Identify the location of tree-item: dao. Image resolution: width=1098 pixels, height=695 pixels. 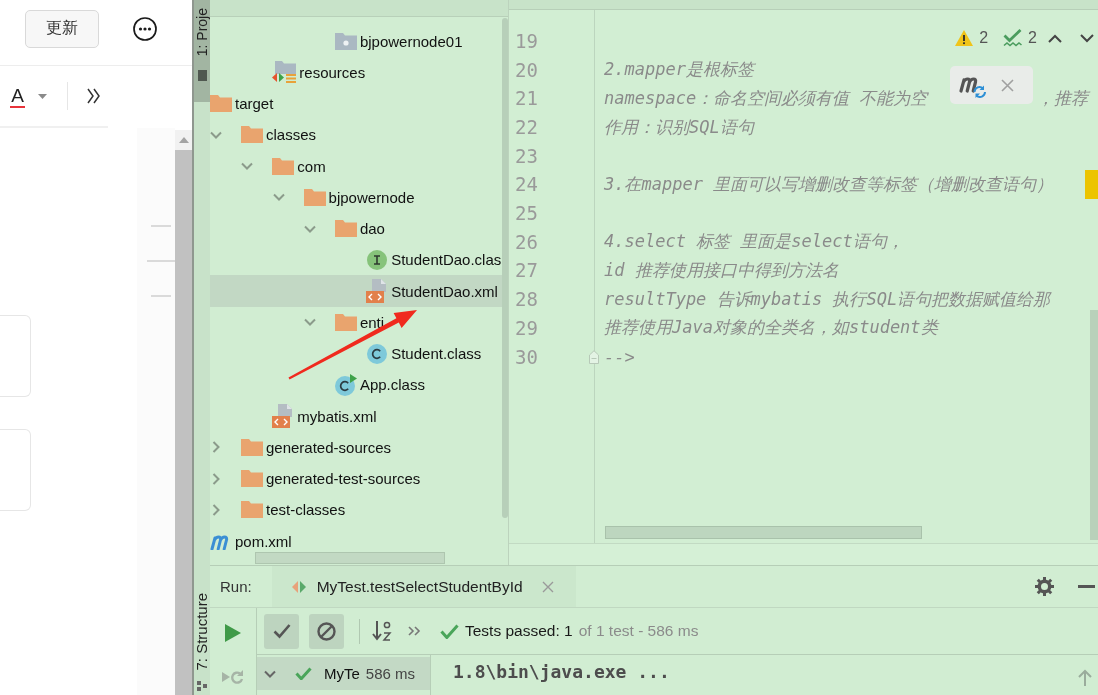
(356, 228).